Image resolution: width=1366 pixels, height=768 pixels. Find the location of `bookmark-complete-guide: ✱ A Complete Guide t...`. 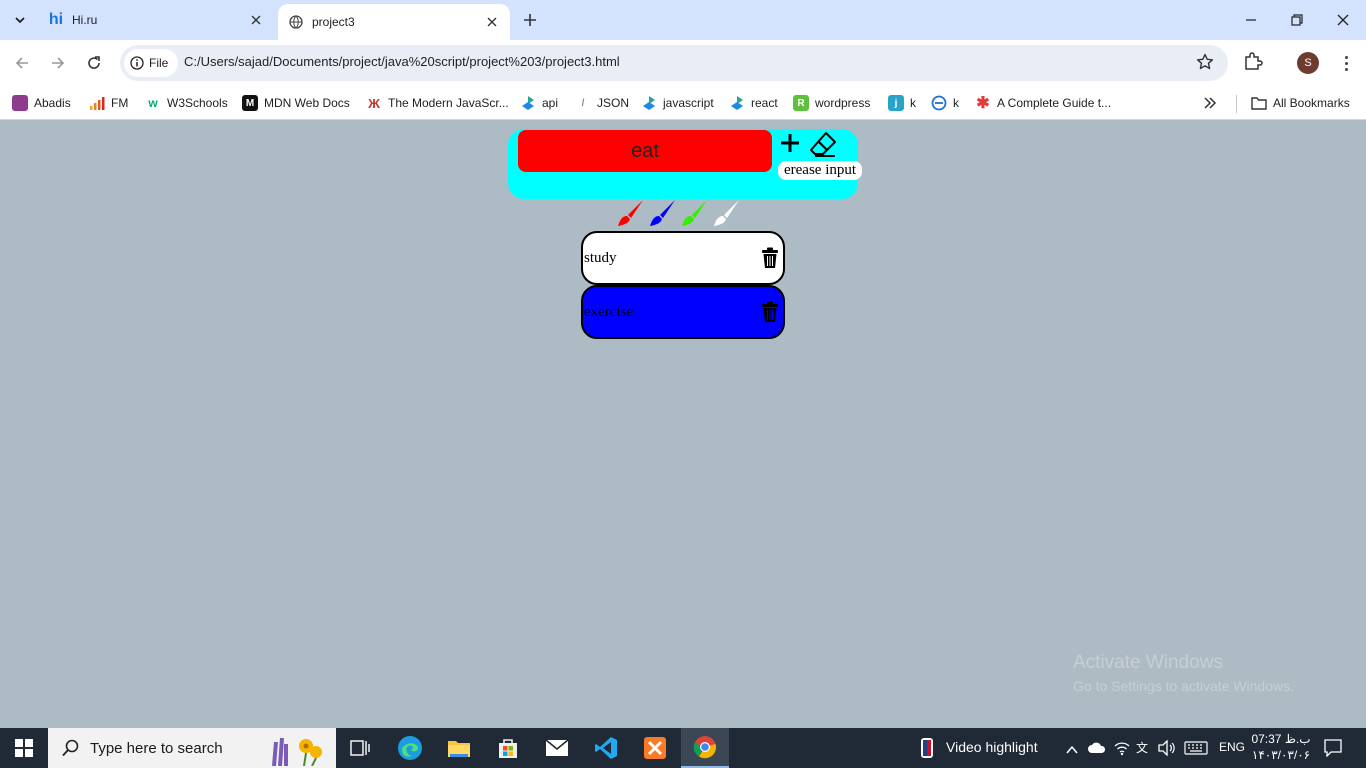

bookmark-complete-guide: ✱ A Complete Guide t... is located at coordinates (1043, 103).